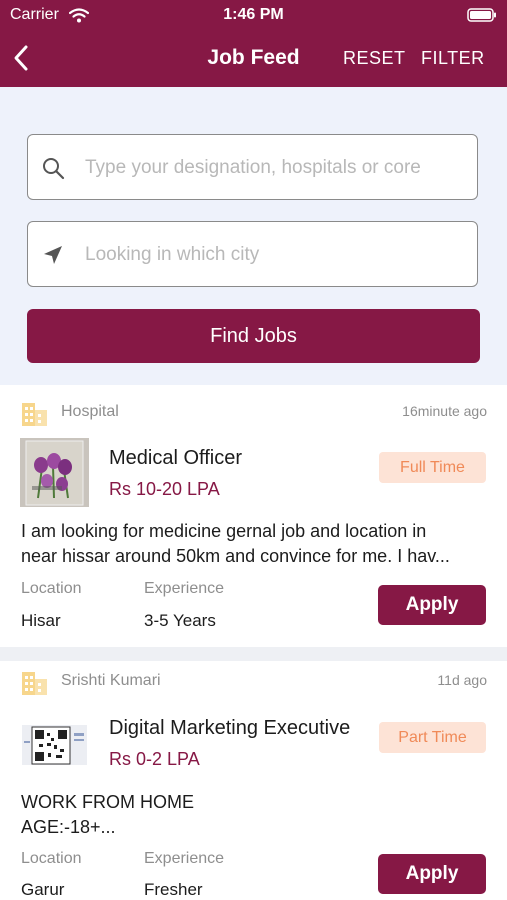 This screenshot has width=507, height=900. I want to click on posted-time: 11d ago, so click(462, 680).